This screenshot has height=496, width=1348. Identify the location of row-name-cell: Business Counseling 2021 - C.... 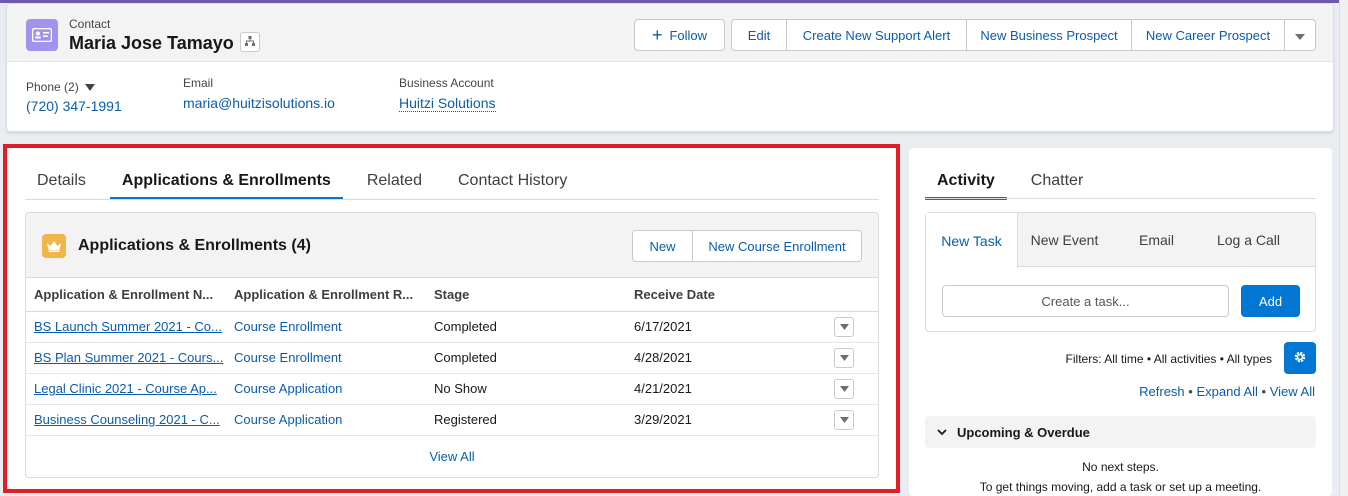
(126, 420).